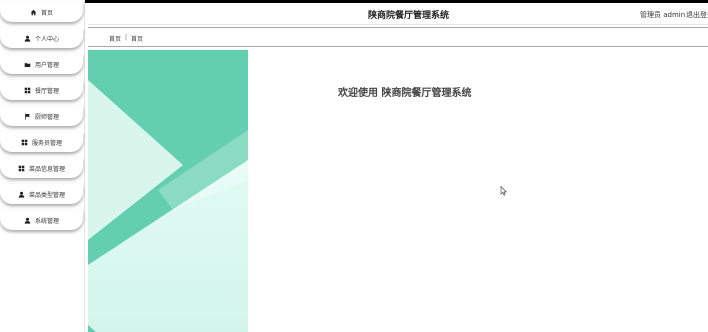 The height and width of the screenshot is (332, 708). Describe the element at coordinates (46, 117) in the screenshot. I see `sidebar-item-label: 厨师管理` at that location.